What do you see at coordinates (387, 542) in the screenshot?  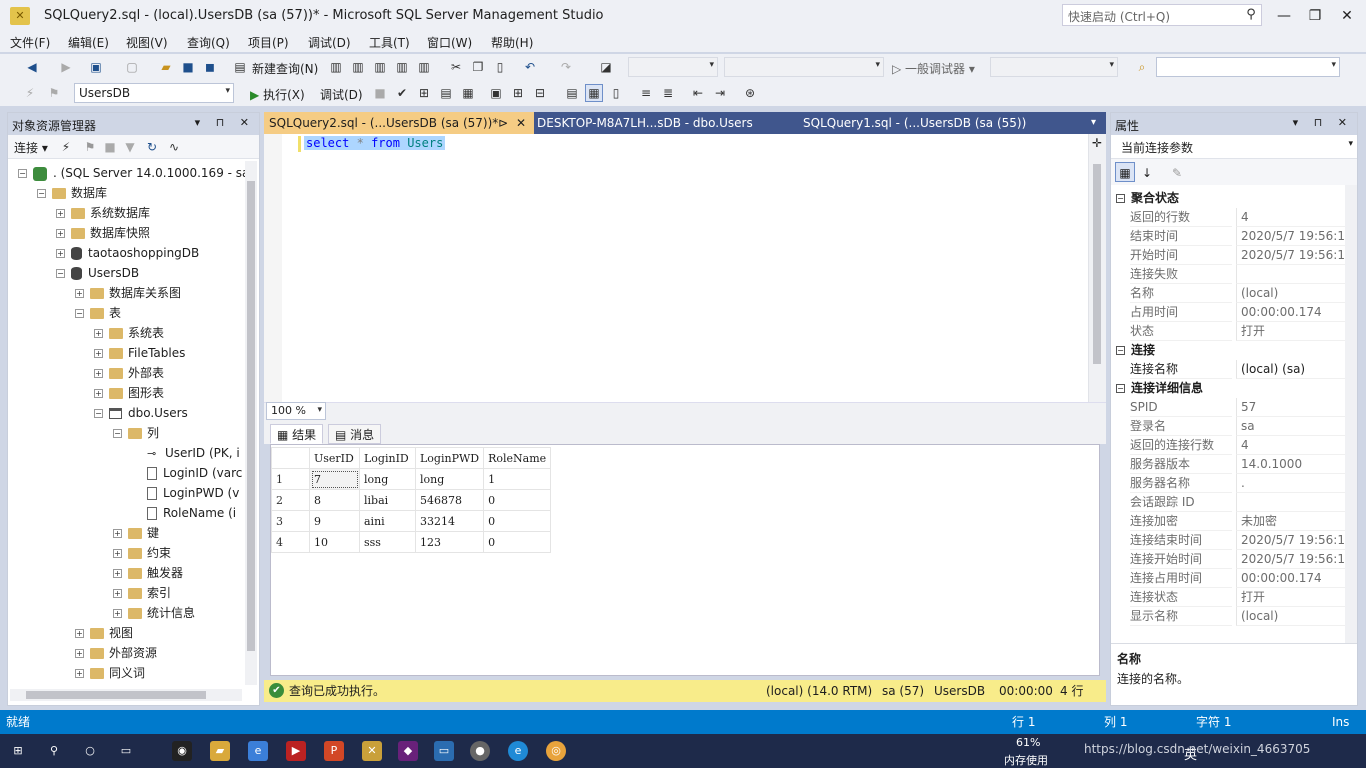 I see `table-cell: sss` at bounding box center [387, 542].